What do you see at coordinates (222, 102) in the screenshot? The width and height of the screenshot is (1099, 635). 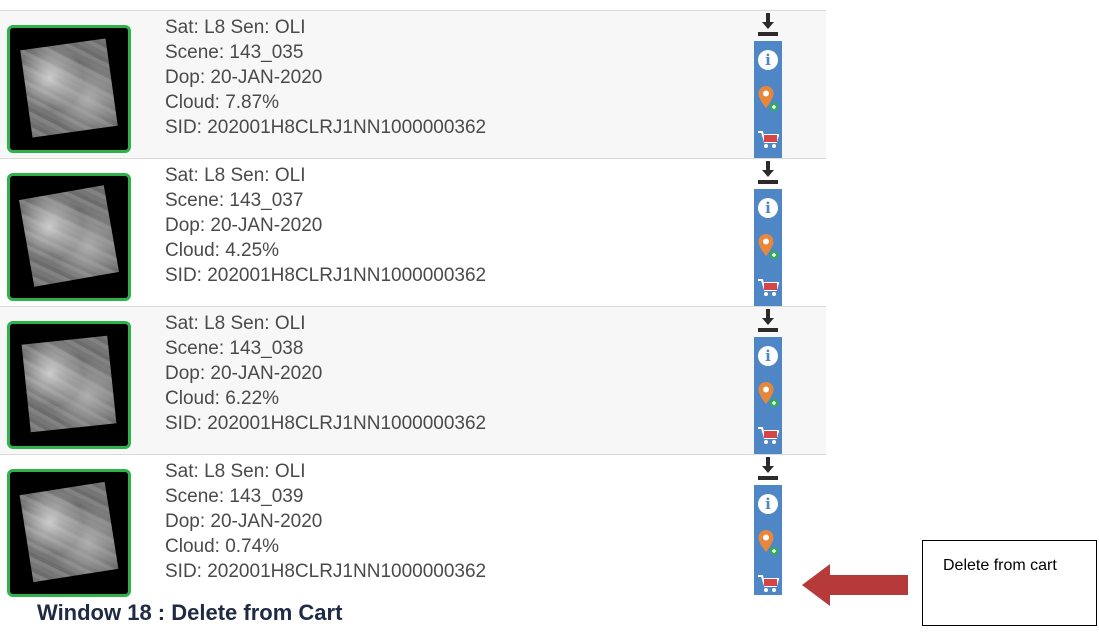 I see `cloud-text: Cloud: 7.87%` at bounding box center [222, 102].